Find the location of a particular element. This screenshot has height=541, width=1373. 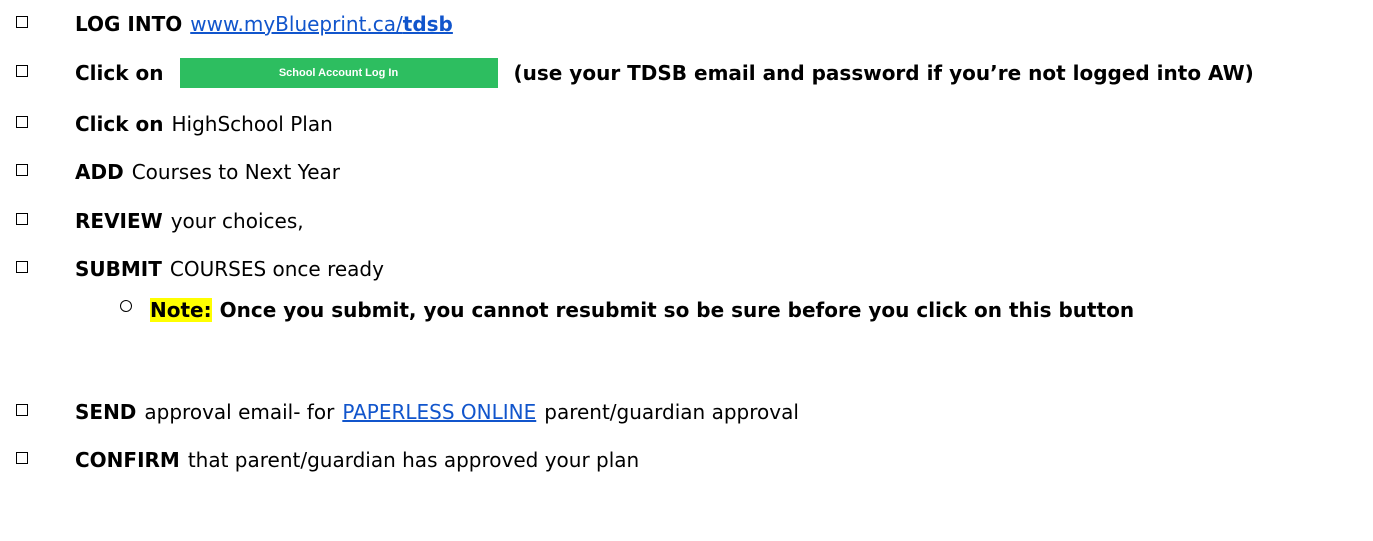

step-action: ADD is located at coordinates (99, 172).